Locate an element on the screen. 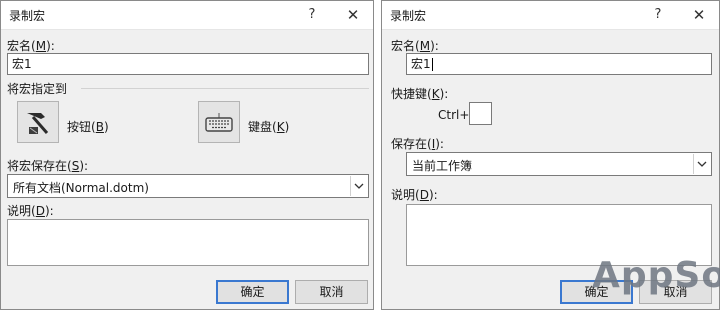 The width and height of the screenshot is (720, 312). assign-button-option is located at coordinates (38, 122).